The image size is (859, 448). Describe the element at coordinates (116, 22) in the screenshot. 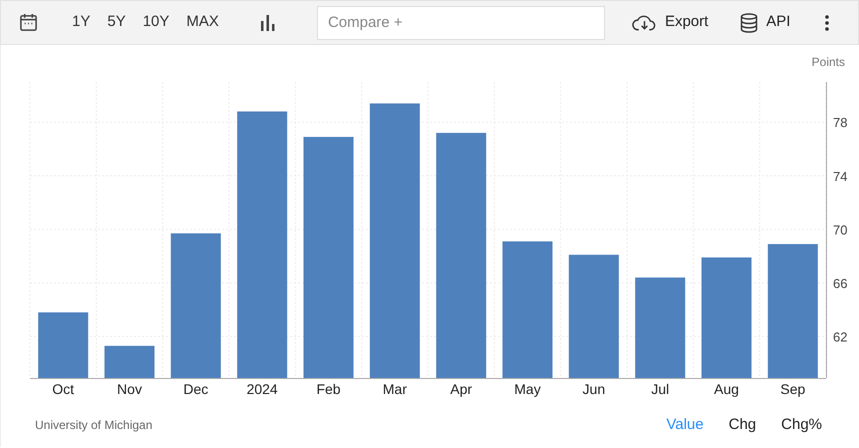

I see `range-button: 5Y` at that location.